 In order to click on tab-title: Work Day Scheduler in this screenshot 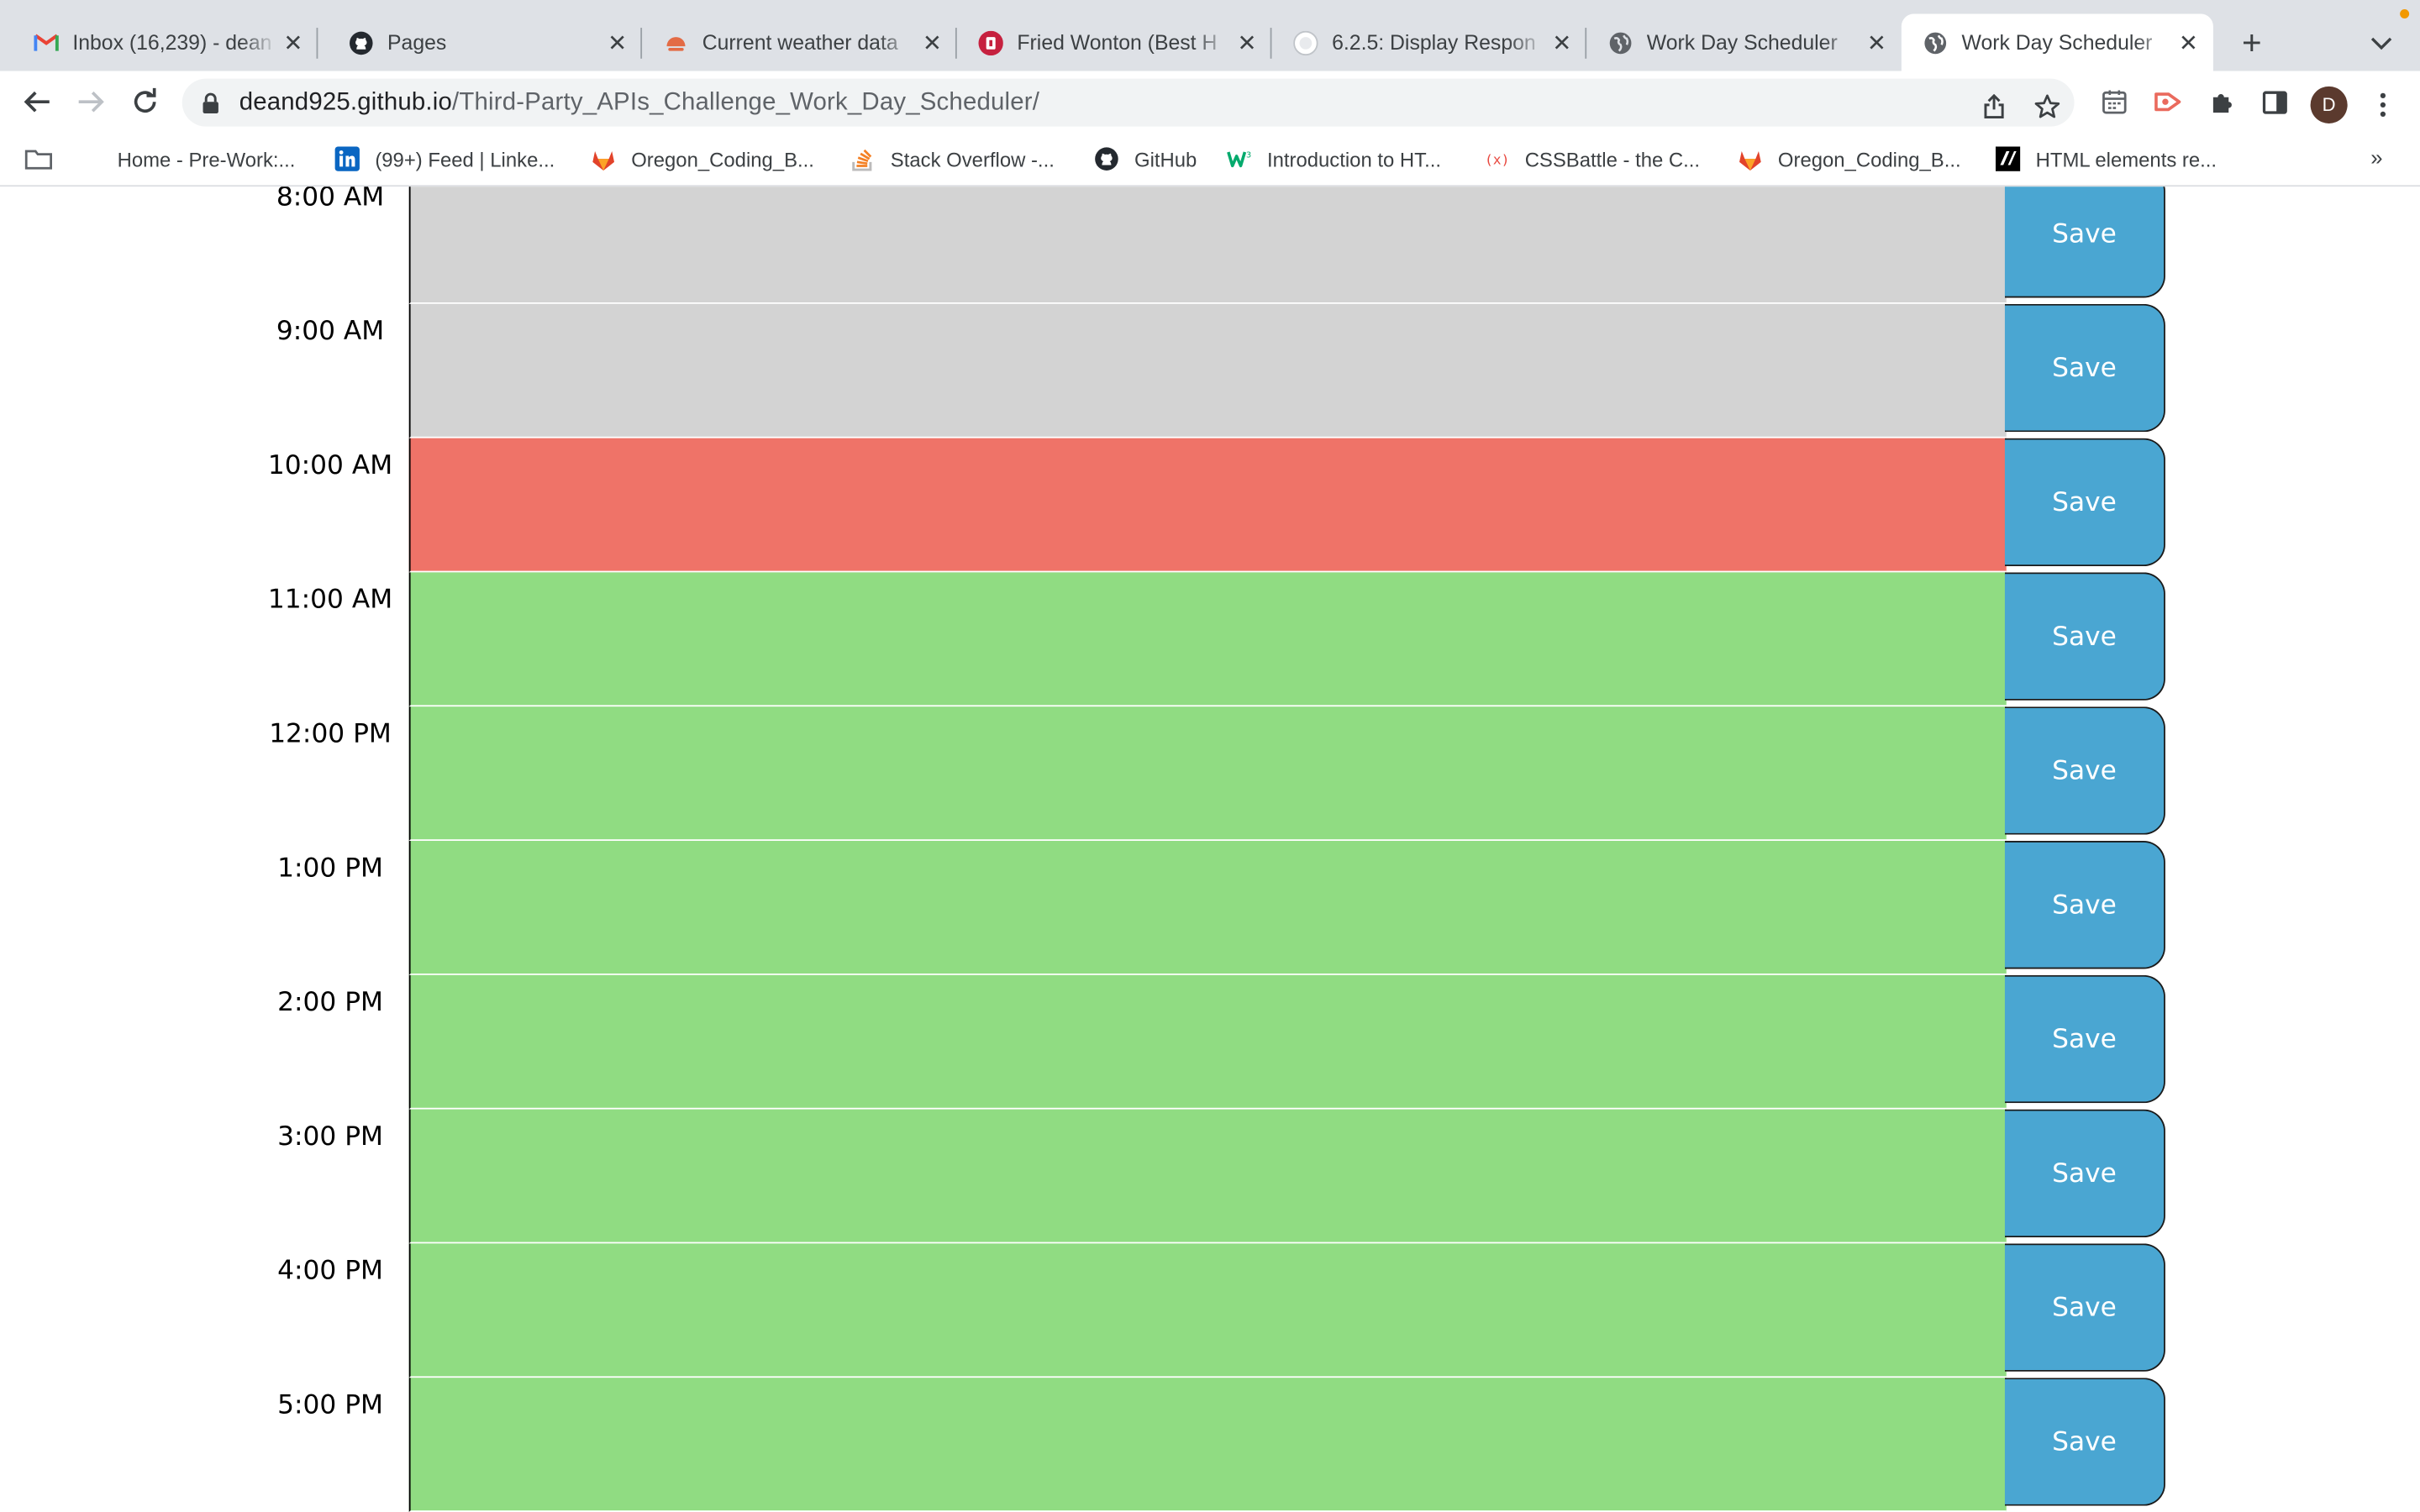, I will do `click(2057, 42)`.